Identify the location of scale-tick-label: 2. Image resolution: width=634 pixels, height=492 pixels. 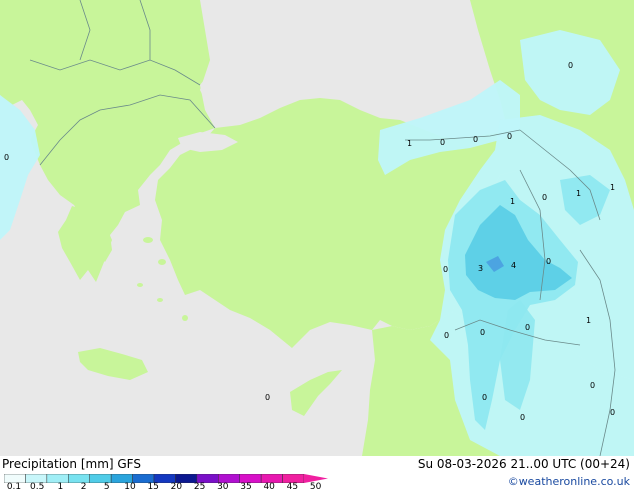
(83, 487).